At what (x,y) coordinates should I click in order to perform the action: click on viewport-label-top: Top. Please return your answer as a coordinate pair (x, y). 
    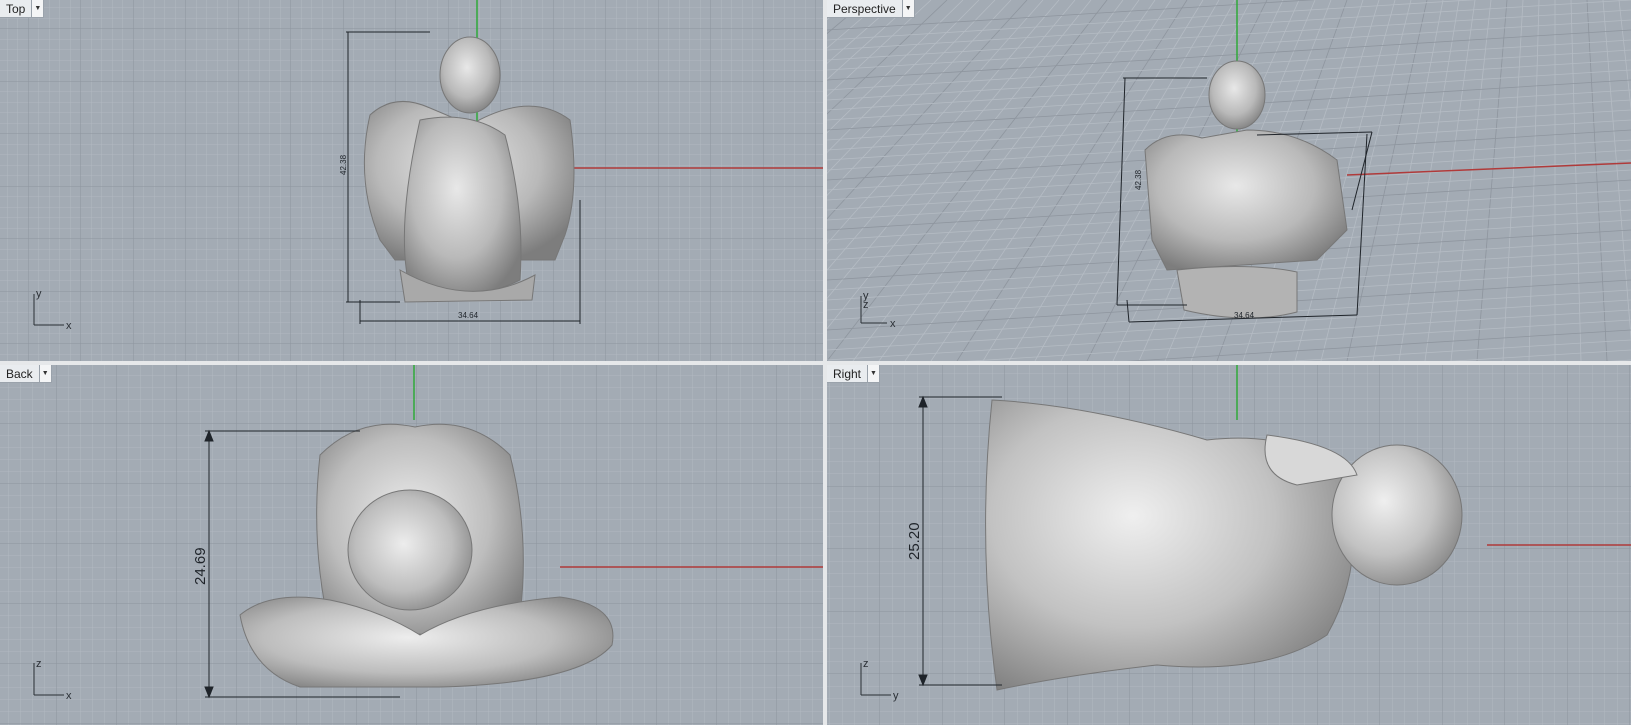
    Looking at the image, I should click on (16, 9).